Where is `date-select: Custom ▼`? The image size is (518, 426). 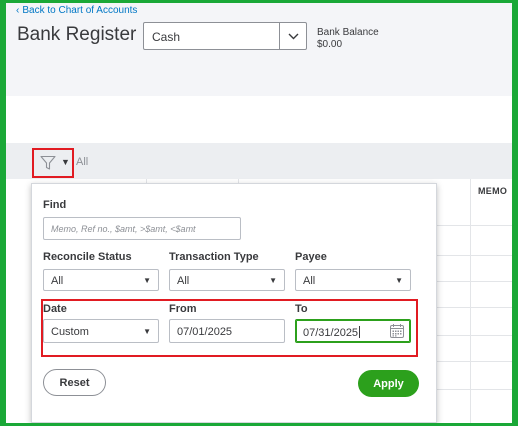
date-select: Custom ▼ is located at coordinates (101, 331).